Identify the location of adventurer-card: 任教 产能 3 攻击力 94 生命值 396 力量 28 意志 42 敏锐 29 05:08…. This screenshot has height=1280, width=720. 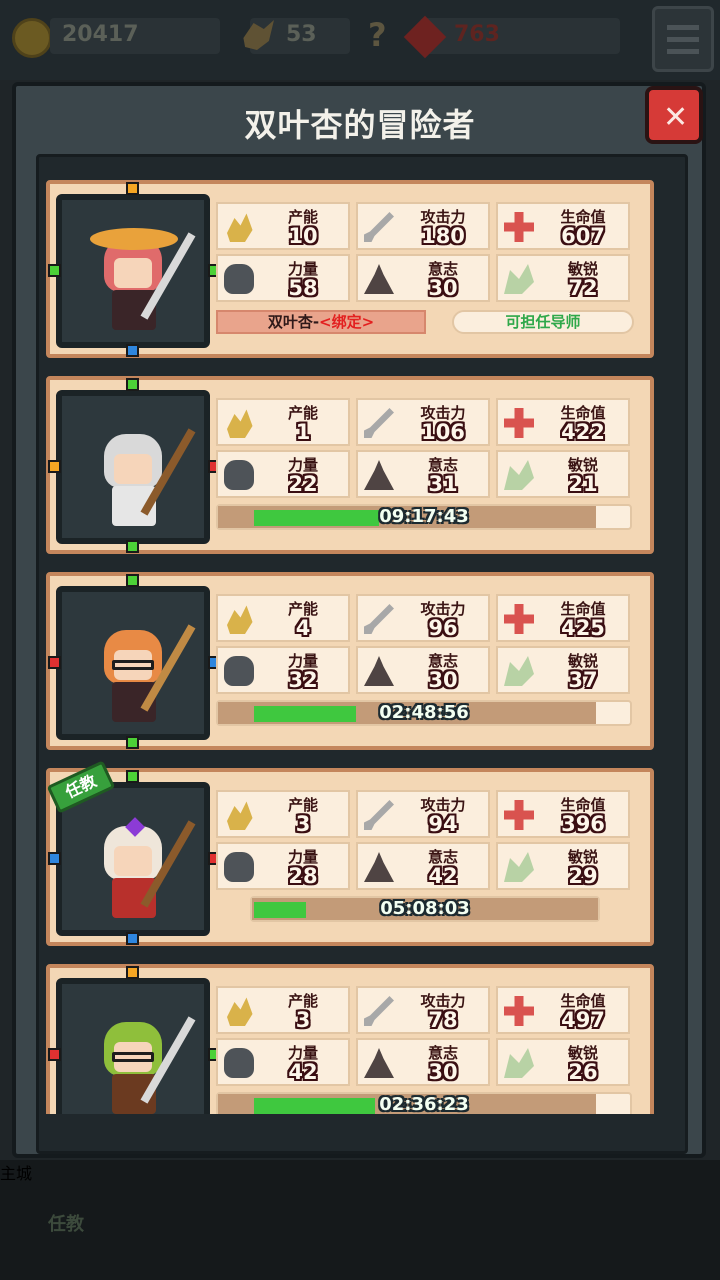
(350, 853).